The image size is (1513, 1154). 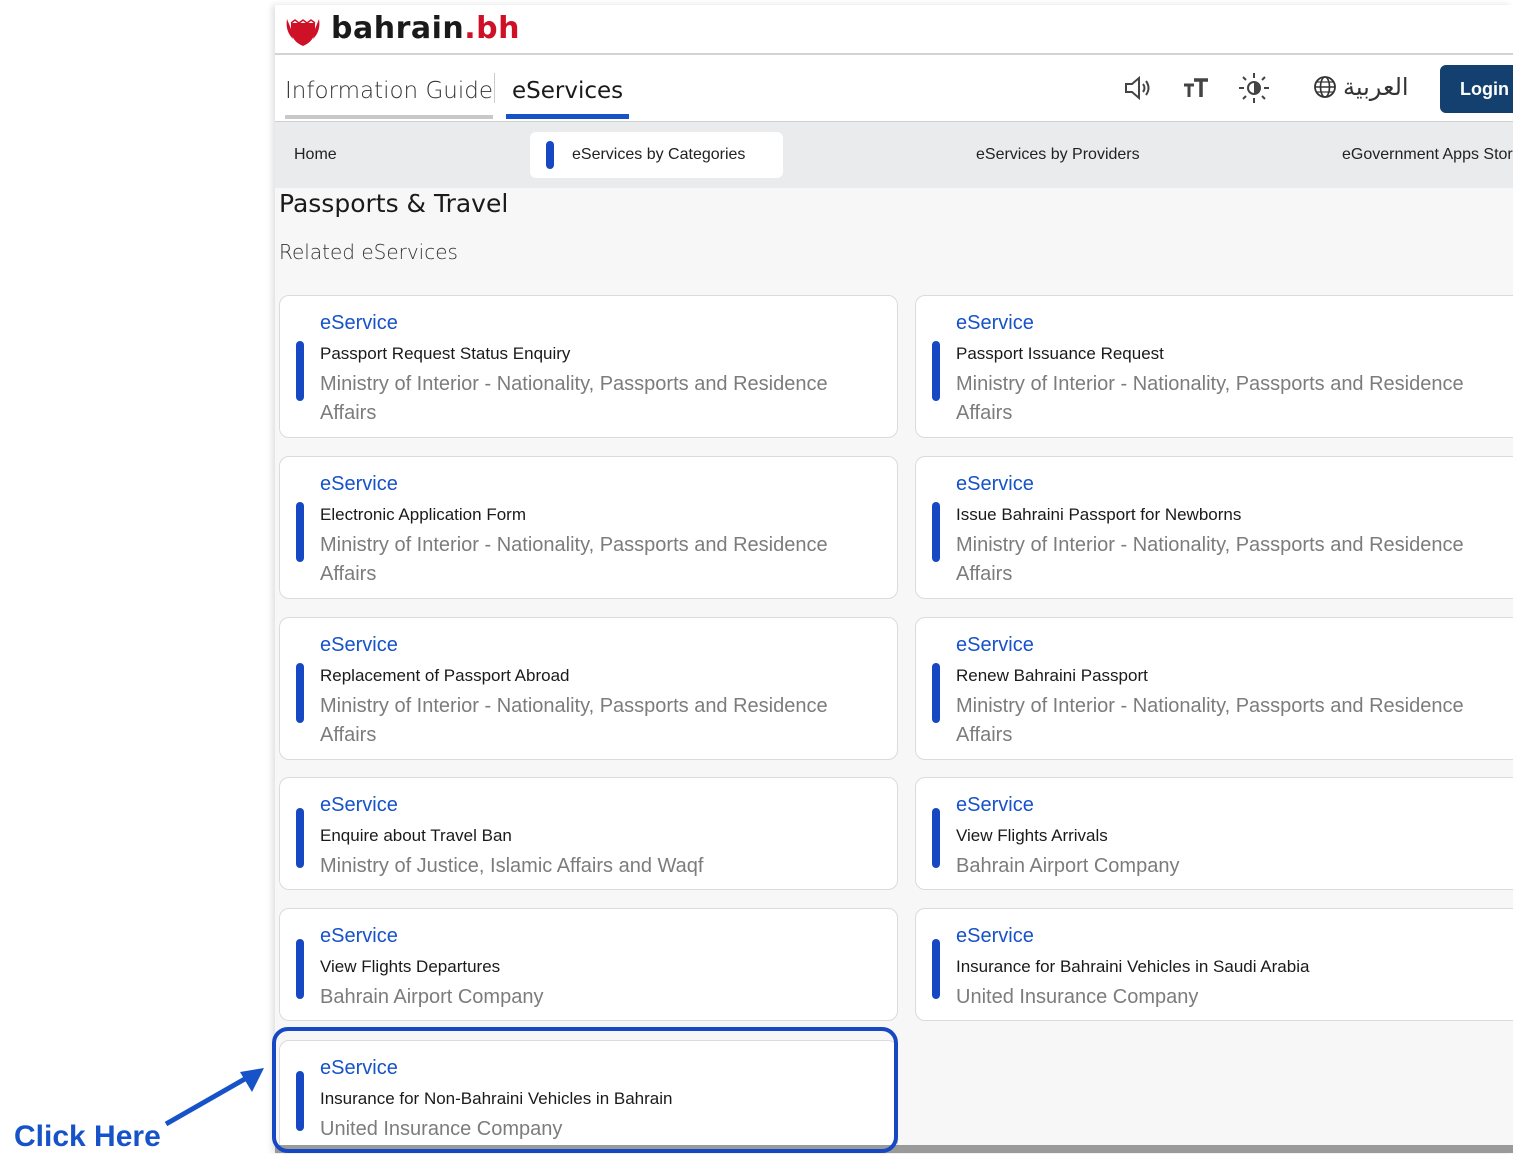 I want to click on brightness-icon, so click(x=1254, y=88).